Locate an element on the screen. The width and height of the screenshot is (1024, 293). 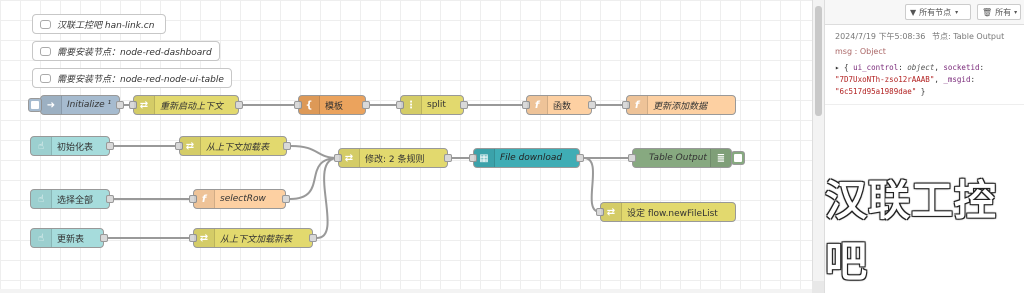
comment-note: 汉联工控吧 han-link.cn is located at coordinates (99, 24).